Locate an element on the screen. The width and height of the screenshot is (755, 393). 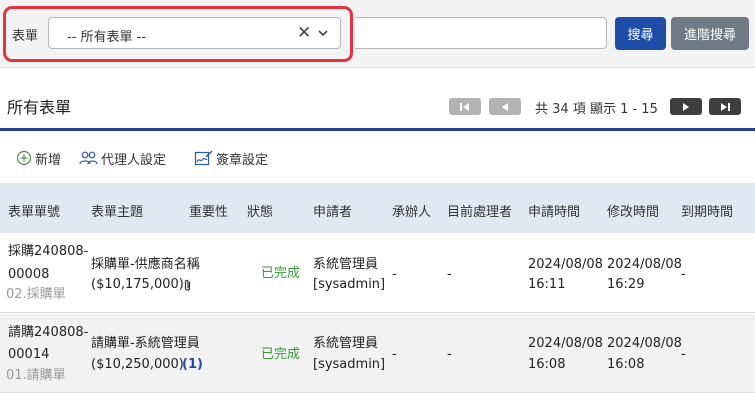
form-type-select: -- 所有表單 -- ✕ is located at coordinates (194, 33).